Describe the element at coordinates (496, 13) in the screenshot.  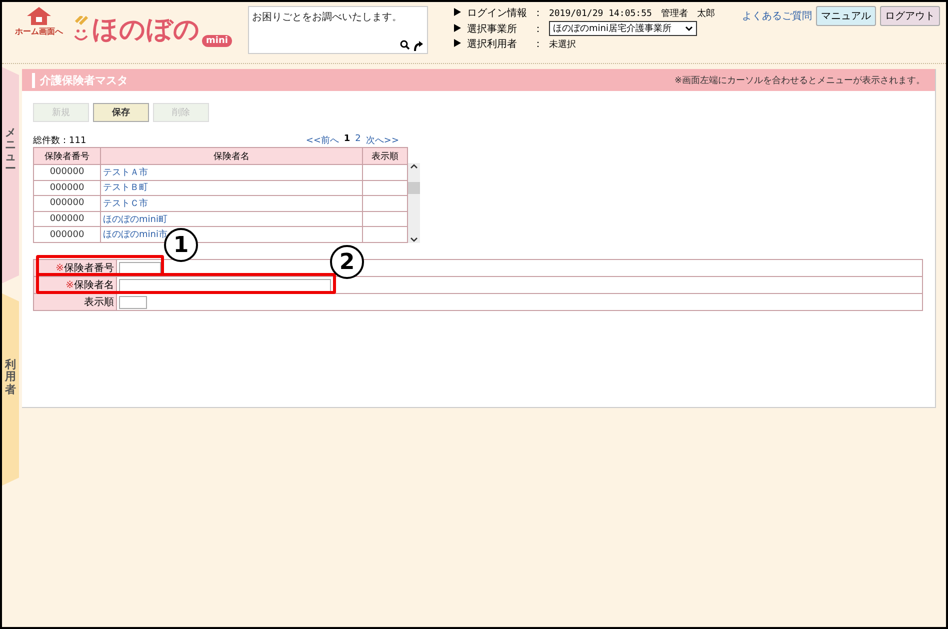
I see `info-label: ログイン情報` at that location.